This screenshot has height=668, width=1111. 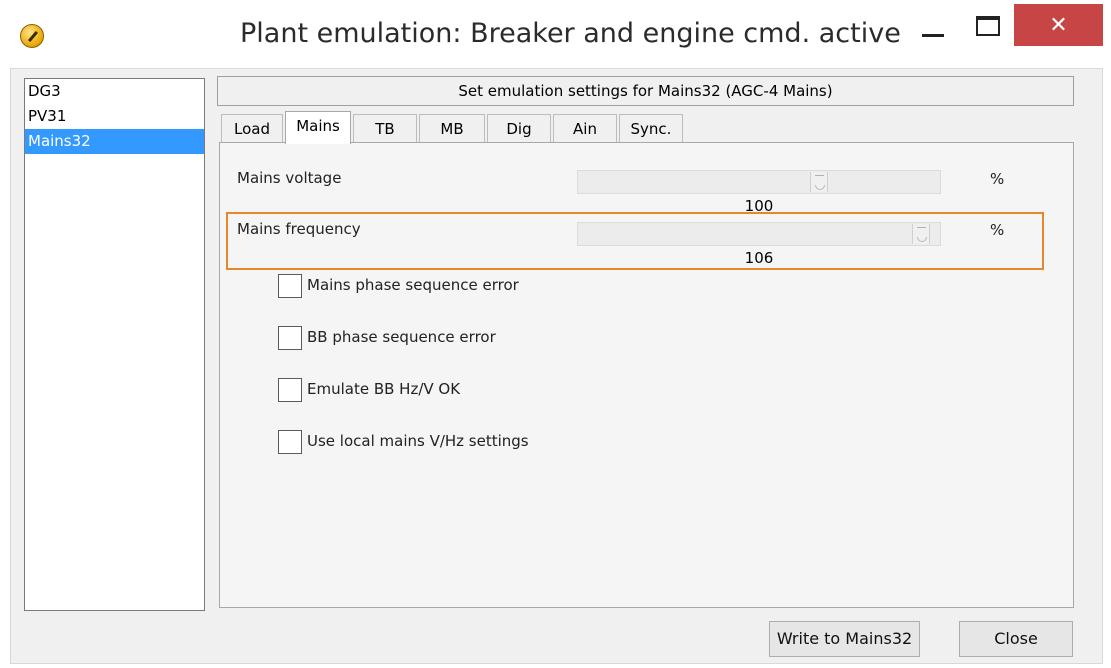 What do you see at coordinates (997, 230) in the screenshot?
I see `mains-frequency-unit: %` at bounding box center [997, 230].